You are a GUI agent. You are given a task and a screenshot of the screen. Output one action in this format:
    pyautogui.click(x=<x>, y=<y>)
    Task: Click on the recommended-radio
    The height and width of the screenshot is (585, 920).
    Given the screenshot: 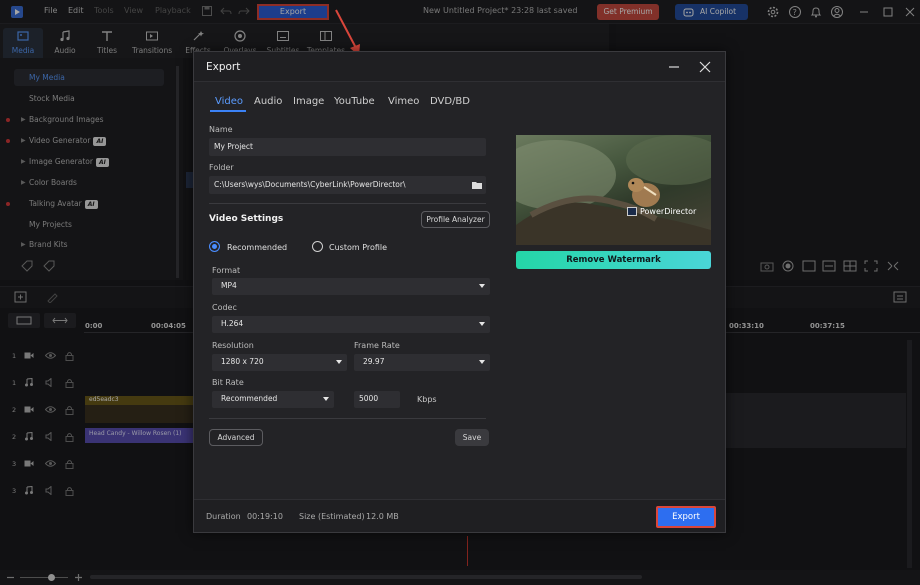 What is the action you would take?
    pyautogui.click(x=214, y=246)
    